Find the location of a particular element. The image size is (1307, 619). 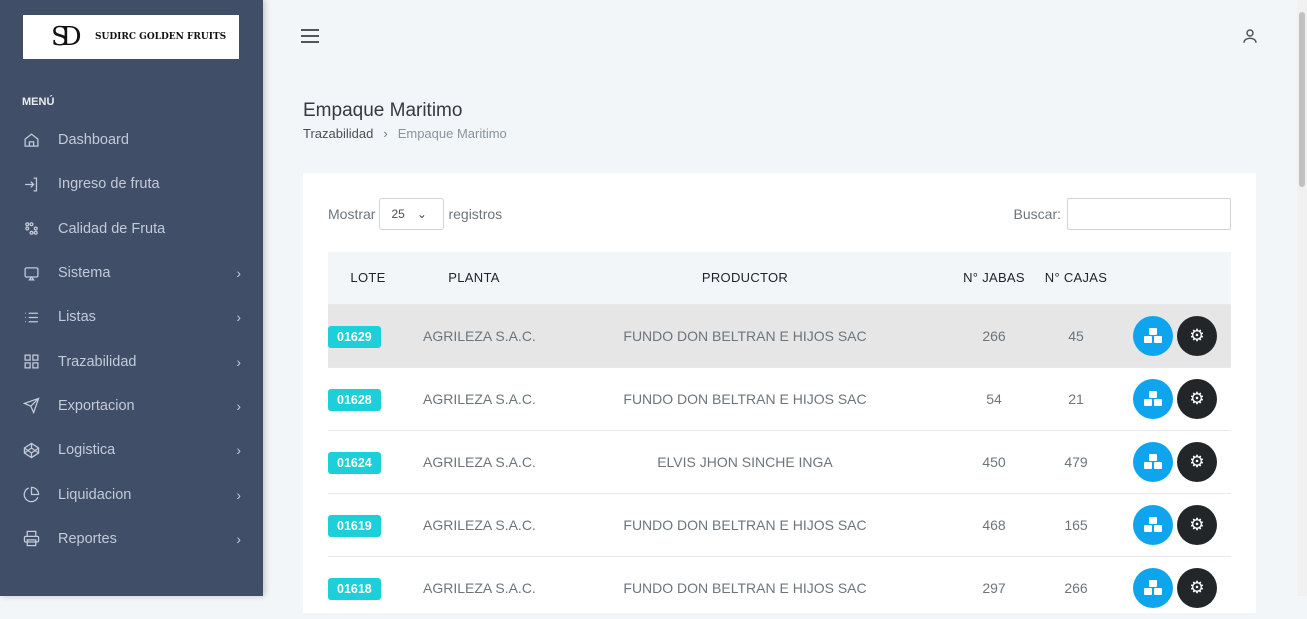

cajas-cell: 165 is located at coordinates (1076, 524).